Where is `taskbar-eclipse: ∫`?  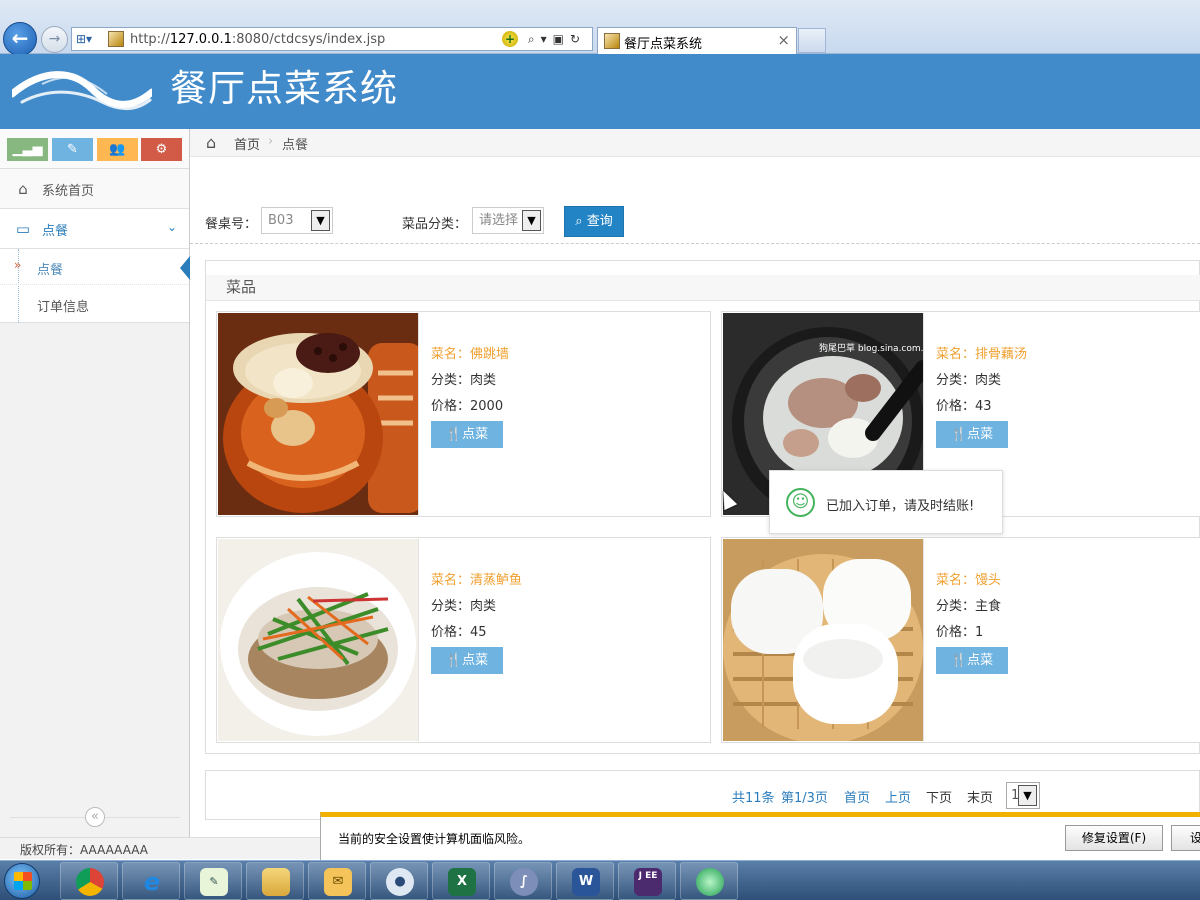 taskbar-eclipse: ∫ is located at coordinates (523, 881).